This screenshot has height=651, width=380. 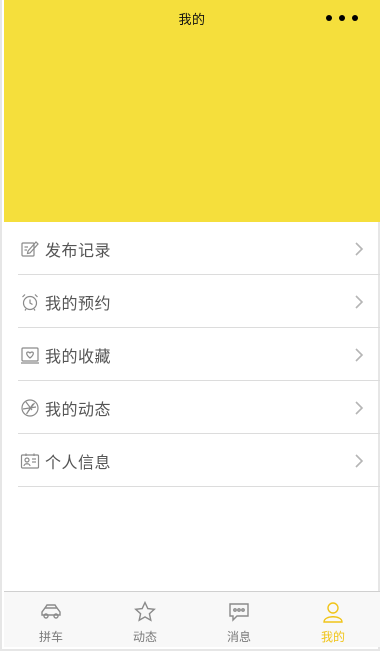 I want to click on menu-item-my-favorites: 我的收藏, so click(x=192, y=354).